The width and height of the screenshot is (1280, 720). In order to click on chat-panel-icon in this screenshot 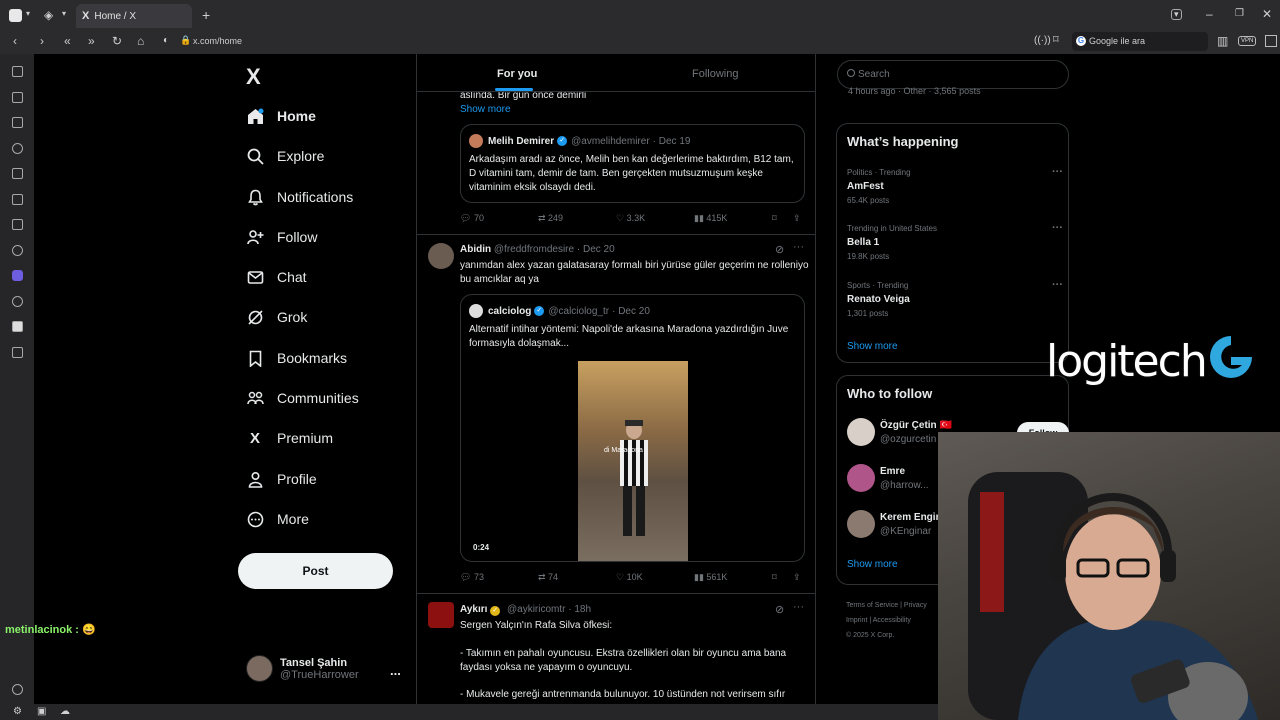, I will do `click(17, 250)`.